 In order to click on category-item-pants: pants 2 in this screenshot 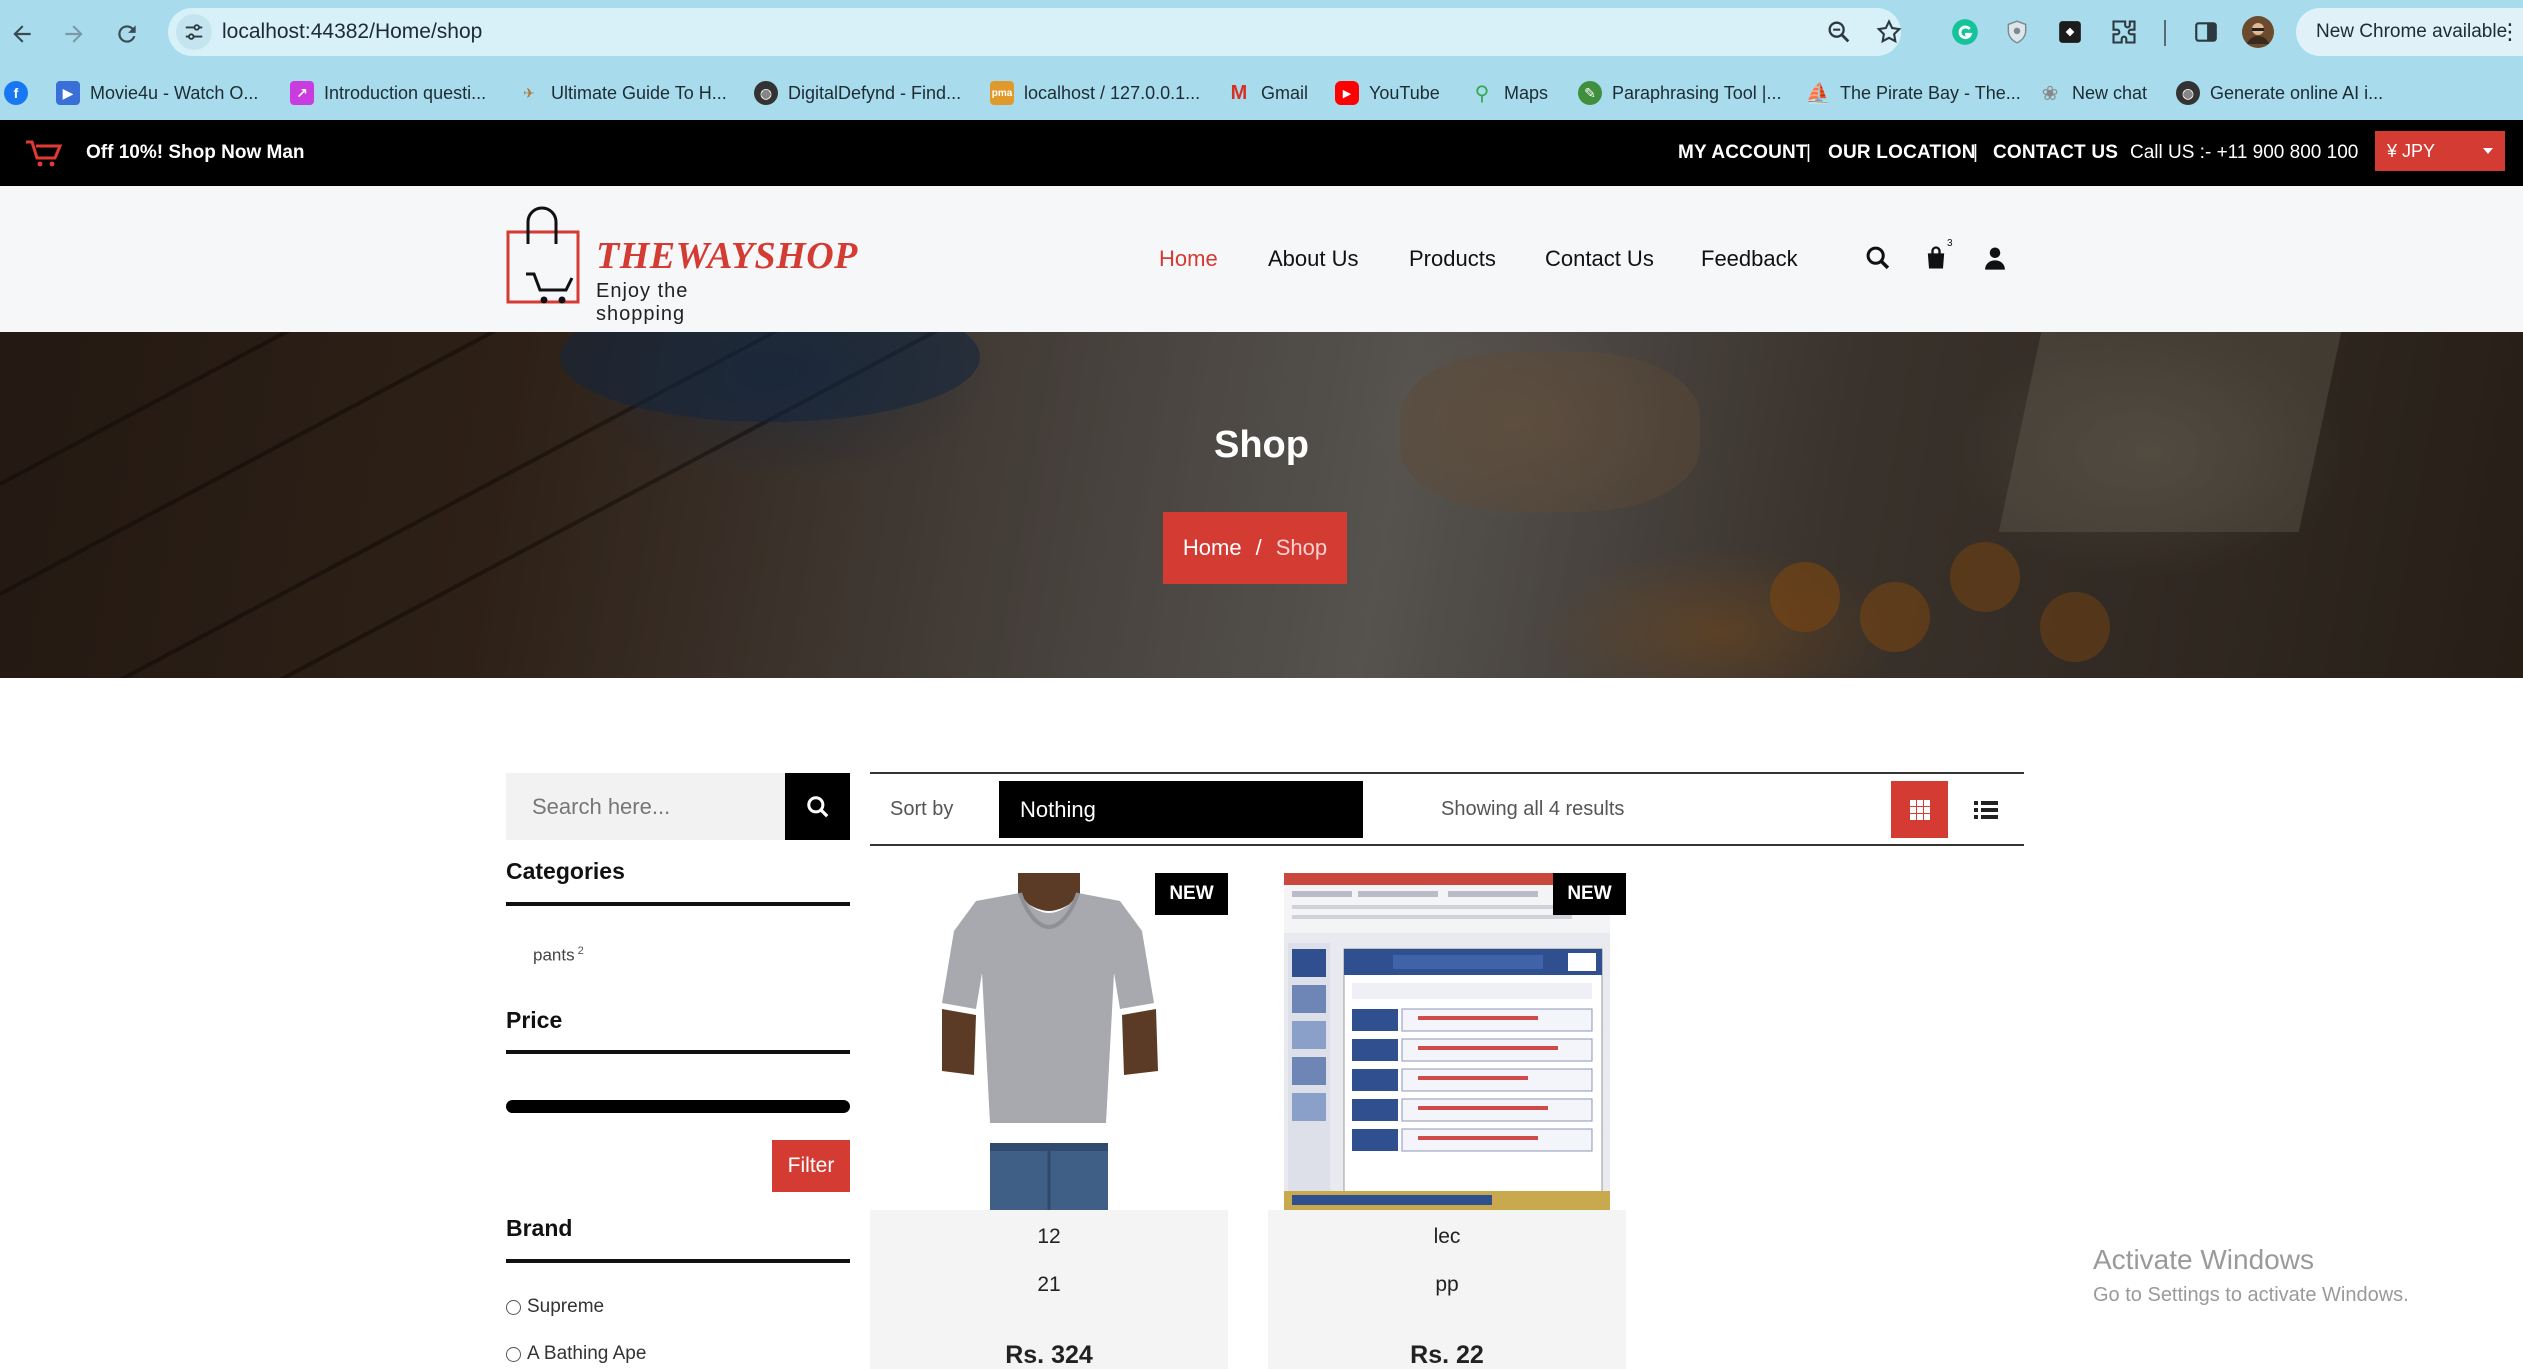, I will do `click(558, 955)`.